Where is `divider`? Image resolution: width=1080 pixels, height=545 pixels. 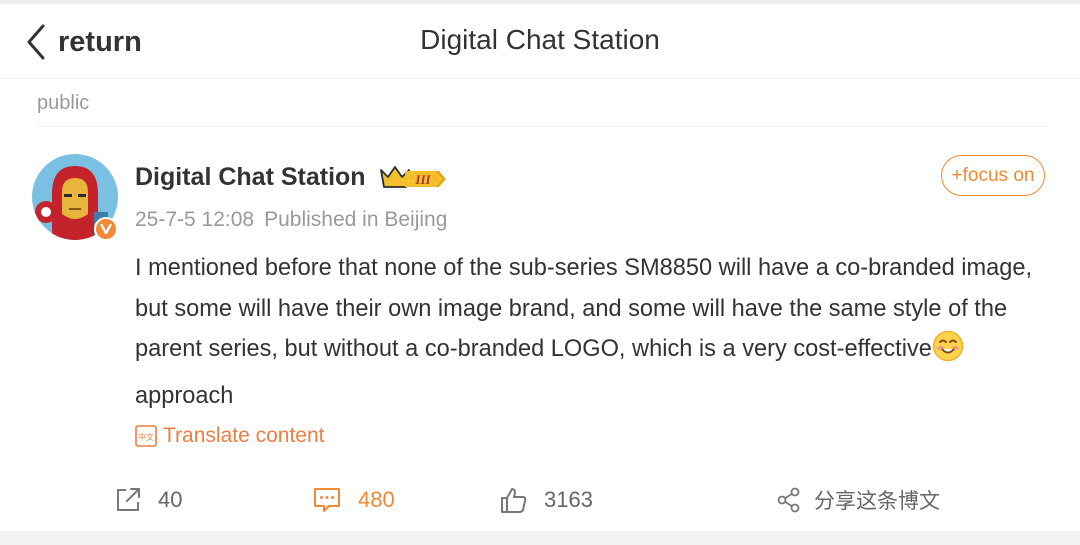
divider is located at coordinates (542, 126).